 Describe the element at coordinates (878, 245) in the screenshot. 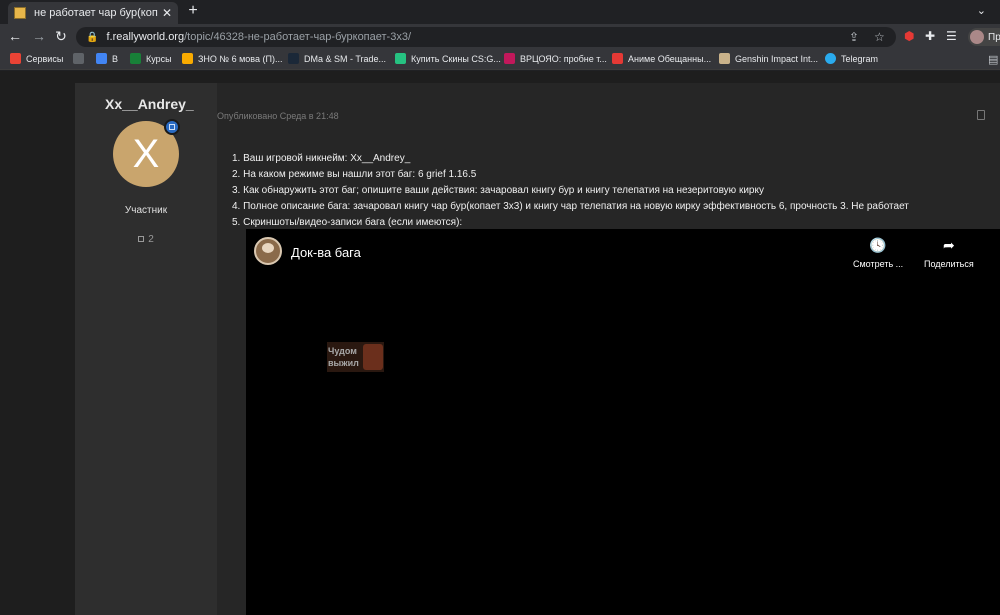

I see `clock-icon: 🕓` at that location.